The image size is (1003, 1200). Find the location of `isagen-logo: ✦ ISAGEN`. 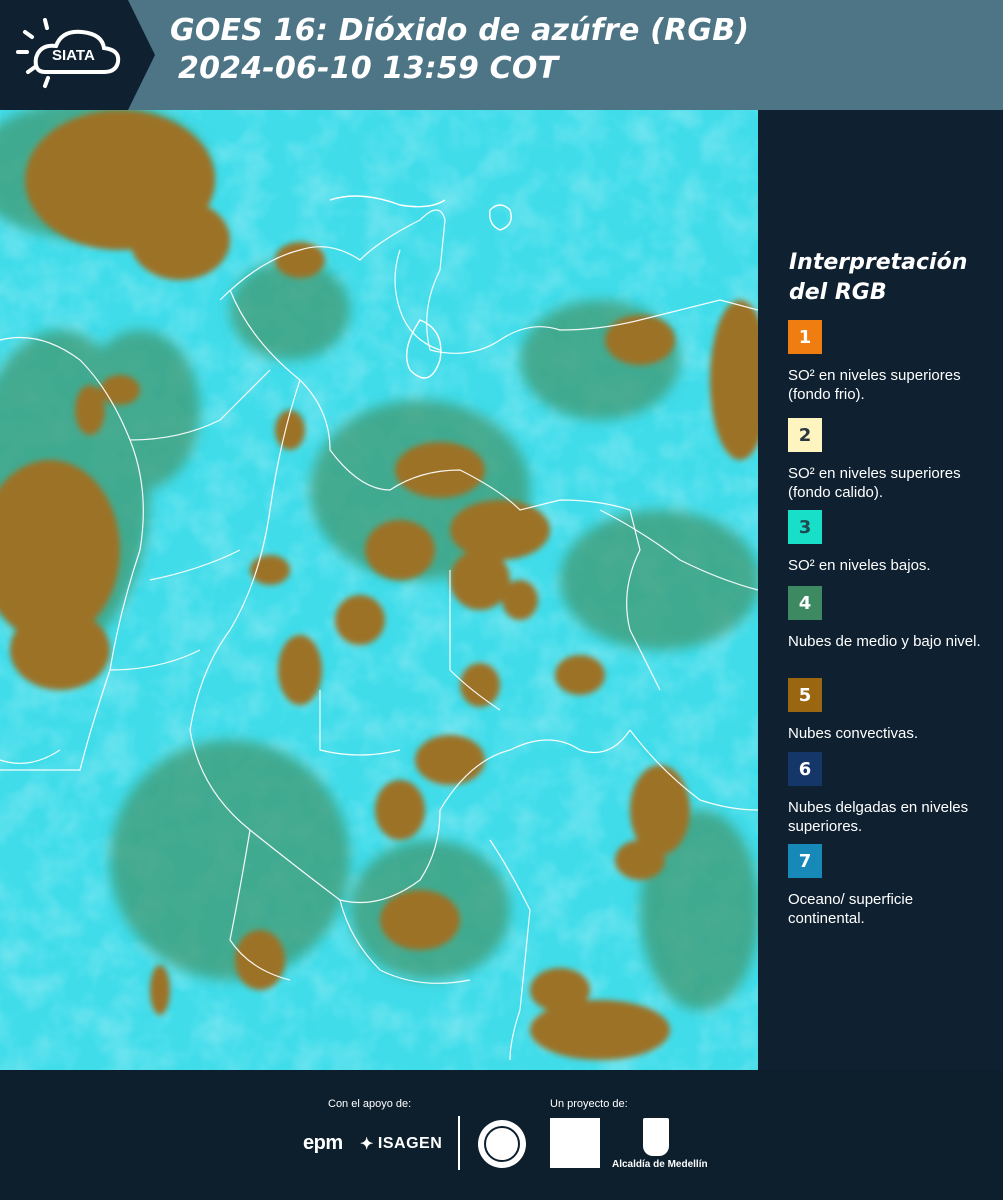

isagen-logo: ✦ ISAGEN is located at coordinates (401, 1144).